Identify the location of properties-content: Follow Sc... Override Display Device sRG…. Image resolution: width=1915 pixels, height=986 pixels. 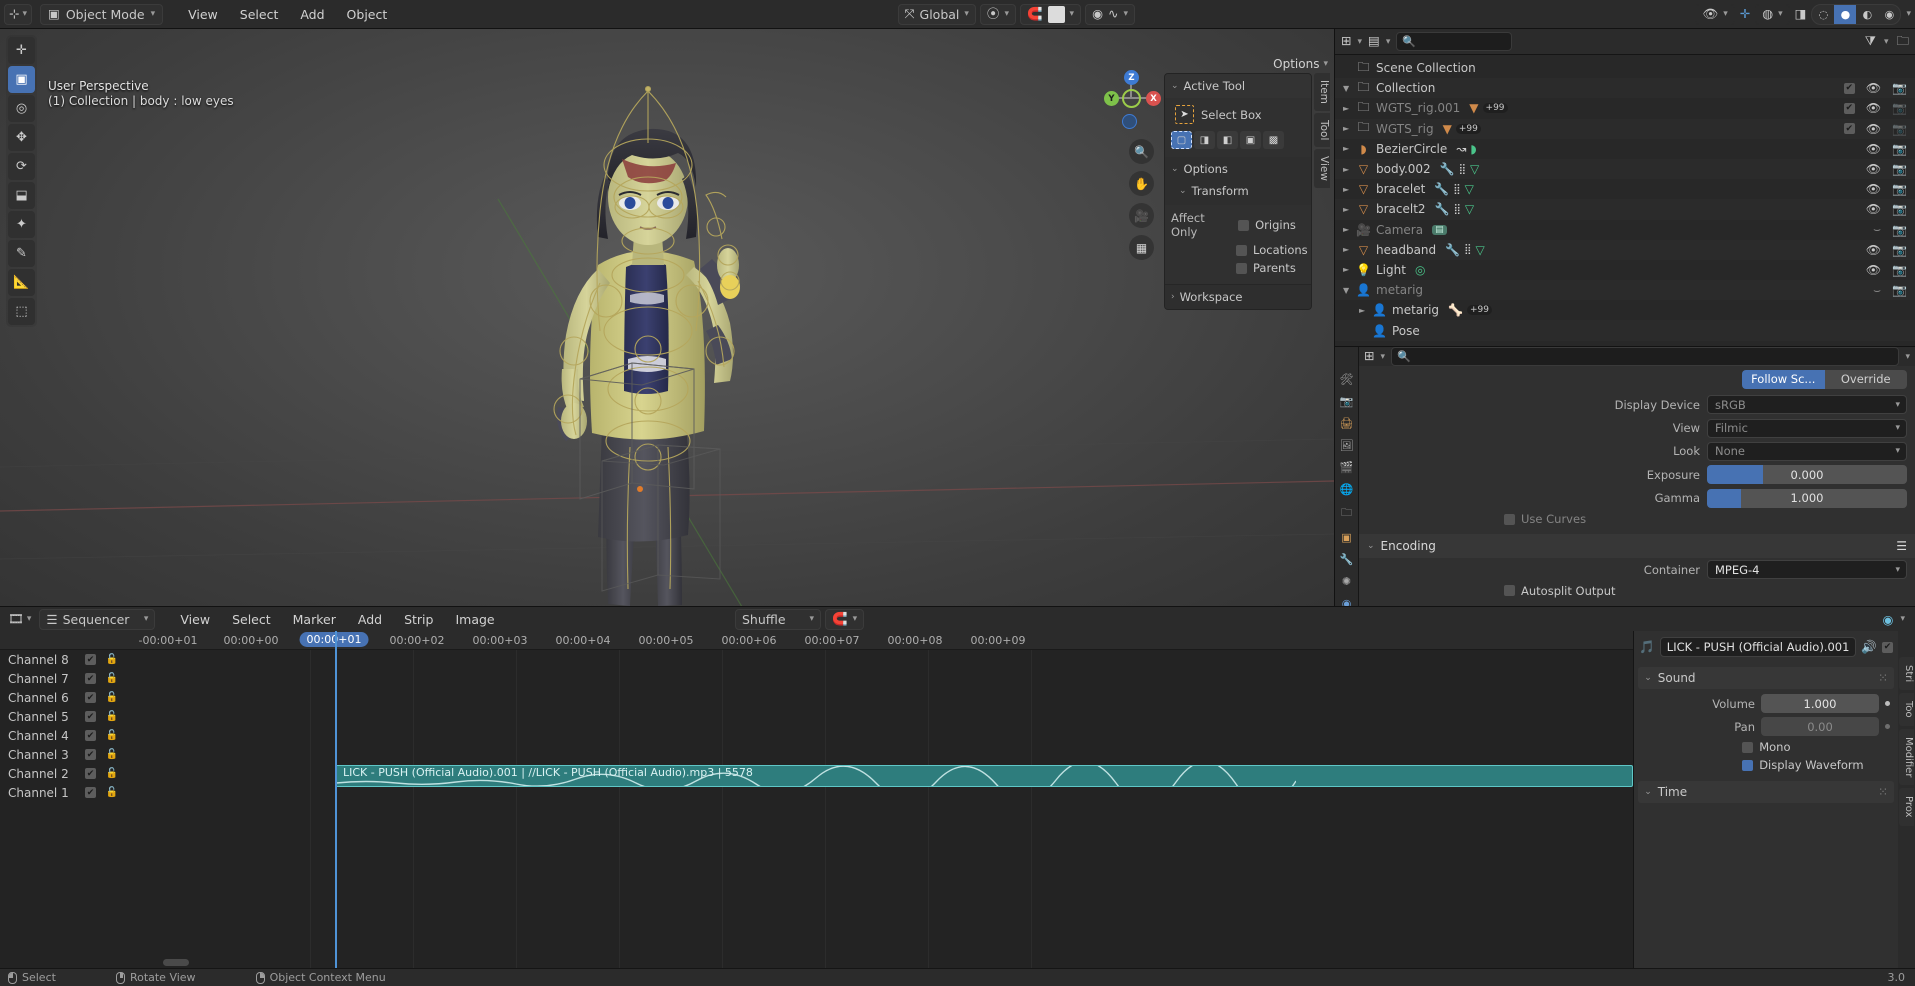
(1637, 486).